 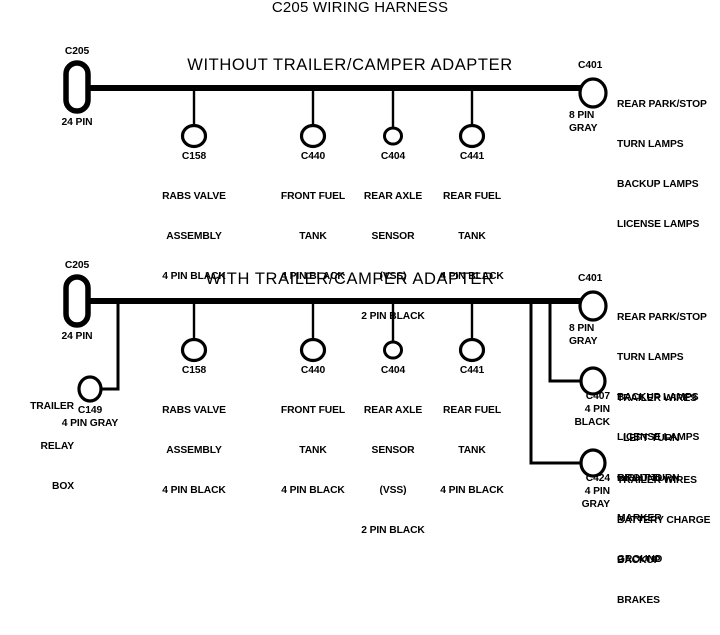 What do you see at coordinates (639, 561) in the screenshot?
I see `function-line: BACKUP` at bounding box center [639, 561].